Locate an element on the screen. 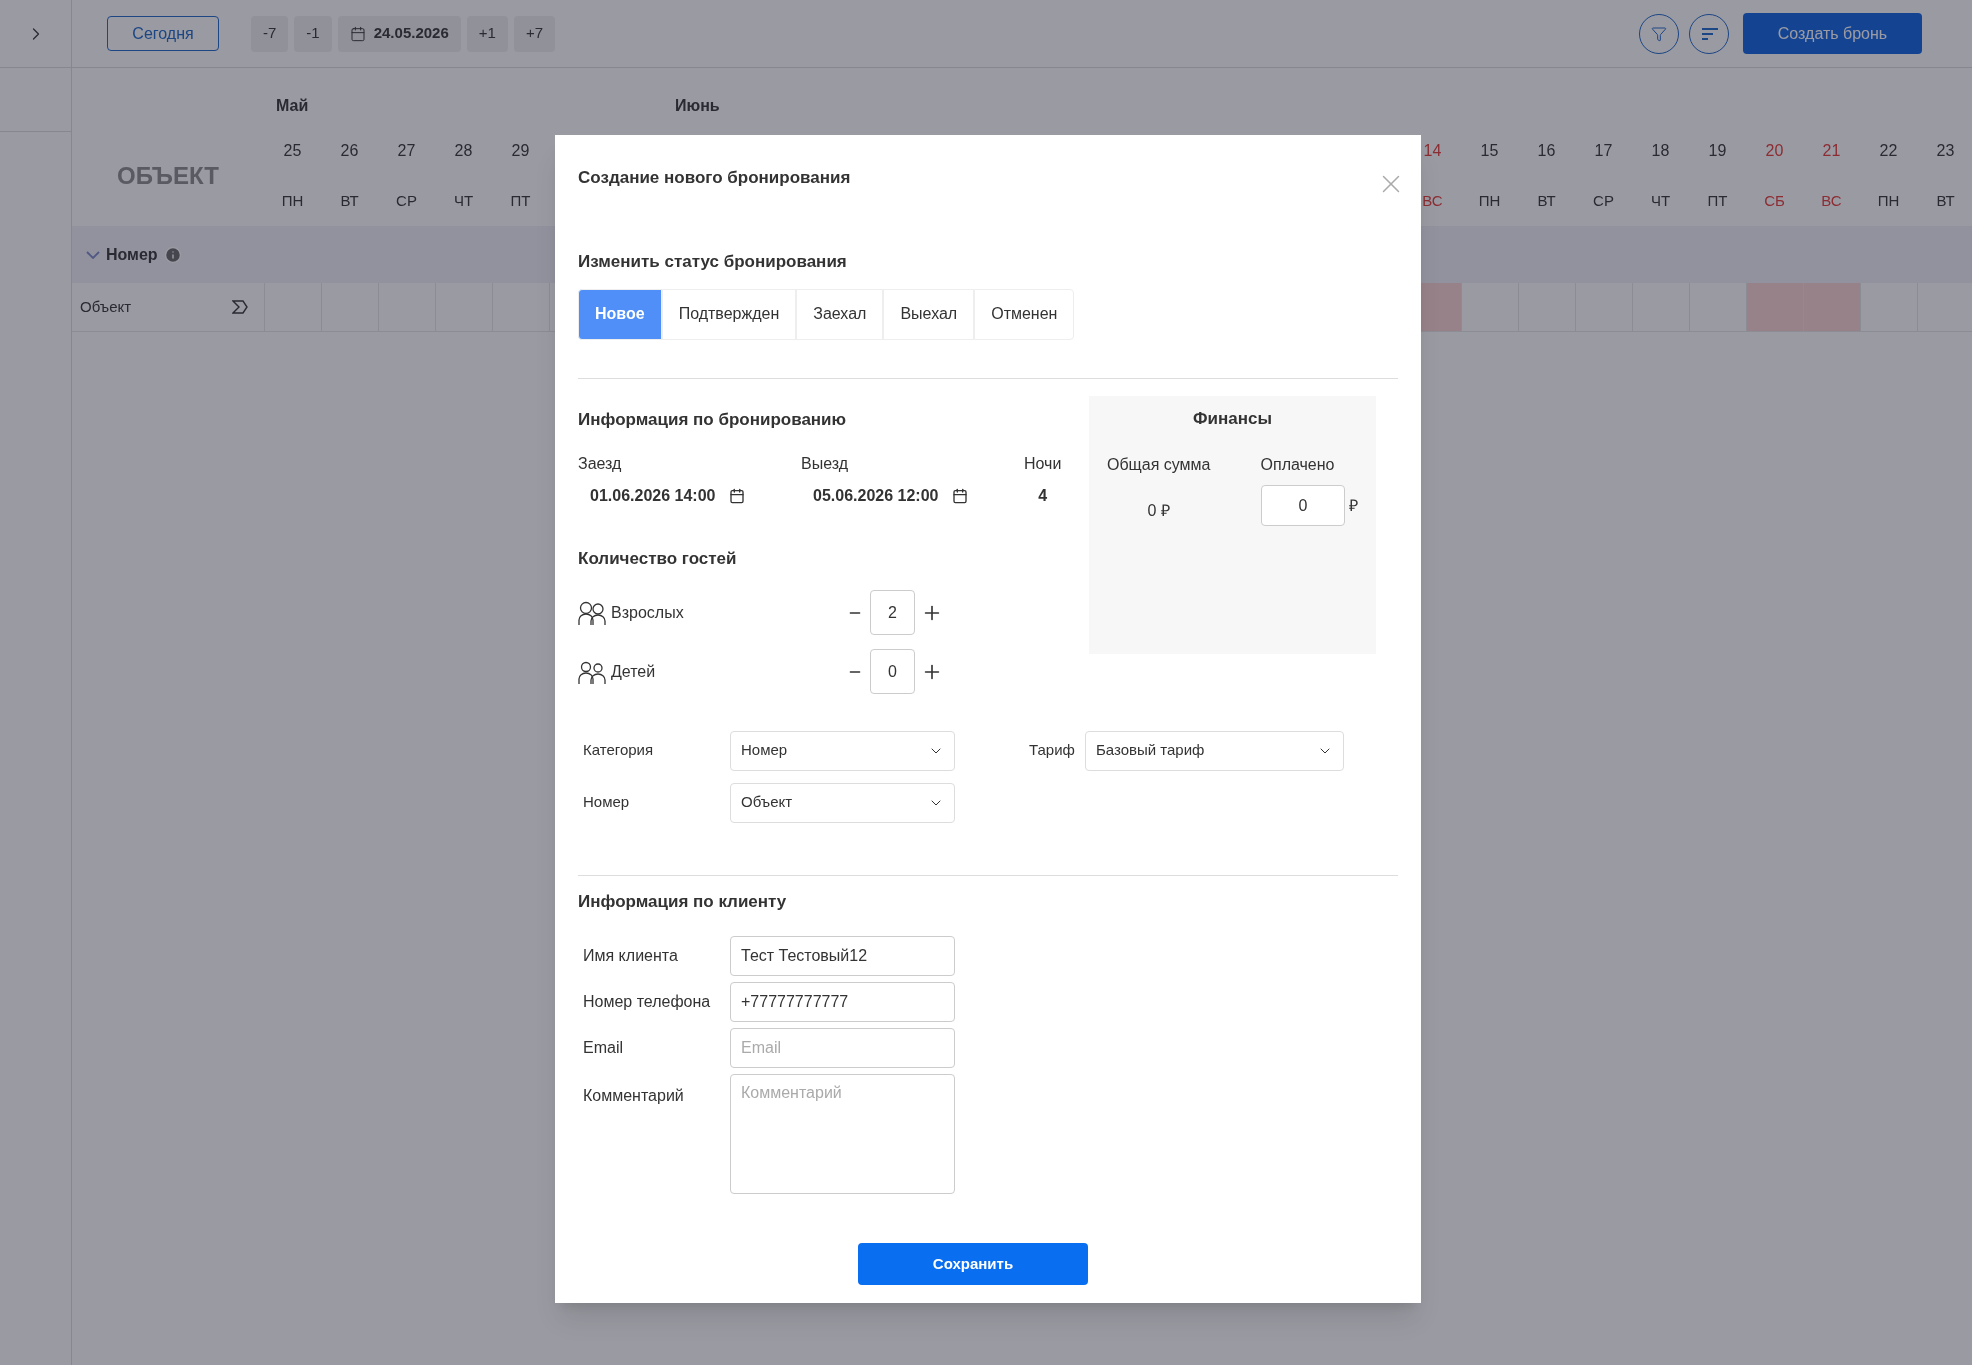 The image size is (1972, 1365). field-label: Номер is located at coordinates (606, 802).